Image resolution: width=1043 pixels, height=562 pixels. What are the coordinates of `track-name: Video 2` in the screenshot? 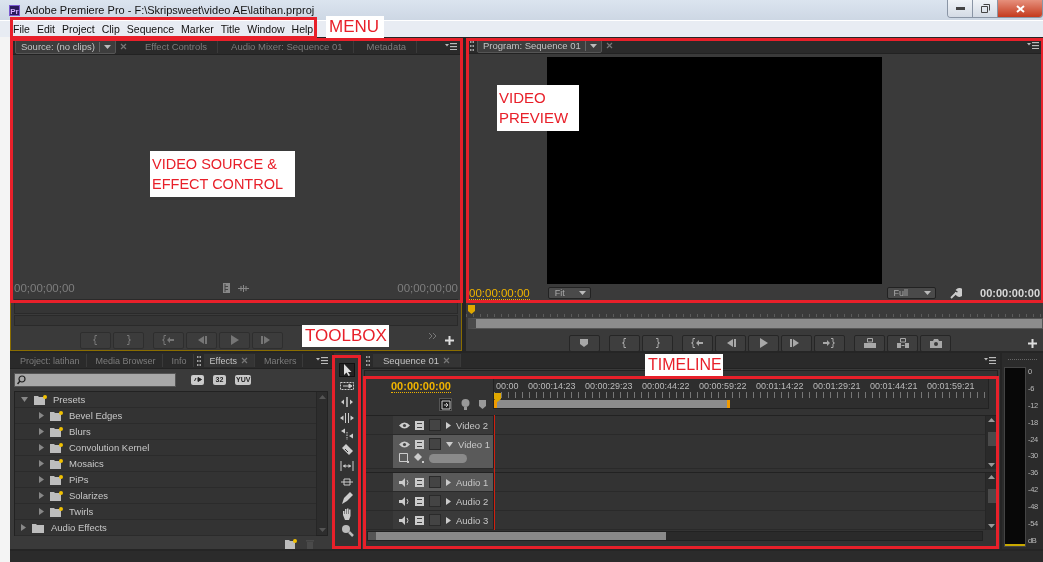 It's located at (472, 425).